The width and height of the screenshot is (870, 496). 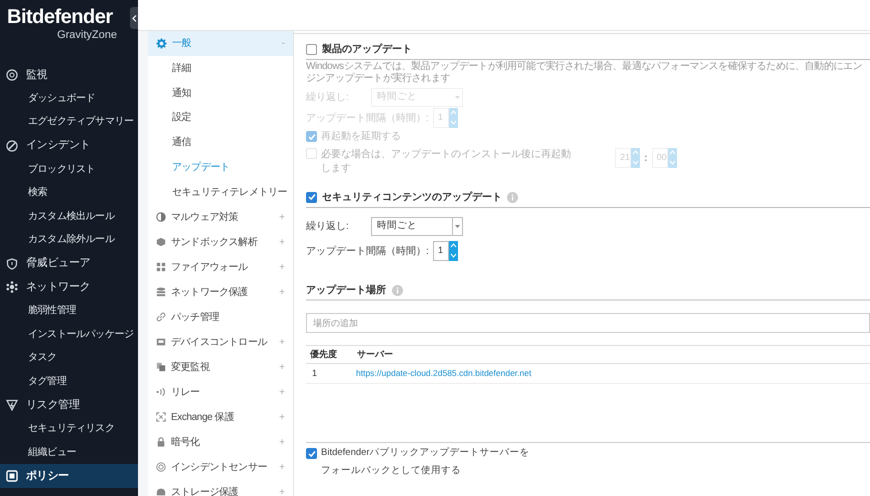 I want to click on nav-section: インシデント, so click(x=69, y=146).